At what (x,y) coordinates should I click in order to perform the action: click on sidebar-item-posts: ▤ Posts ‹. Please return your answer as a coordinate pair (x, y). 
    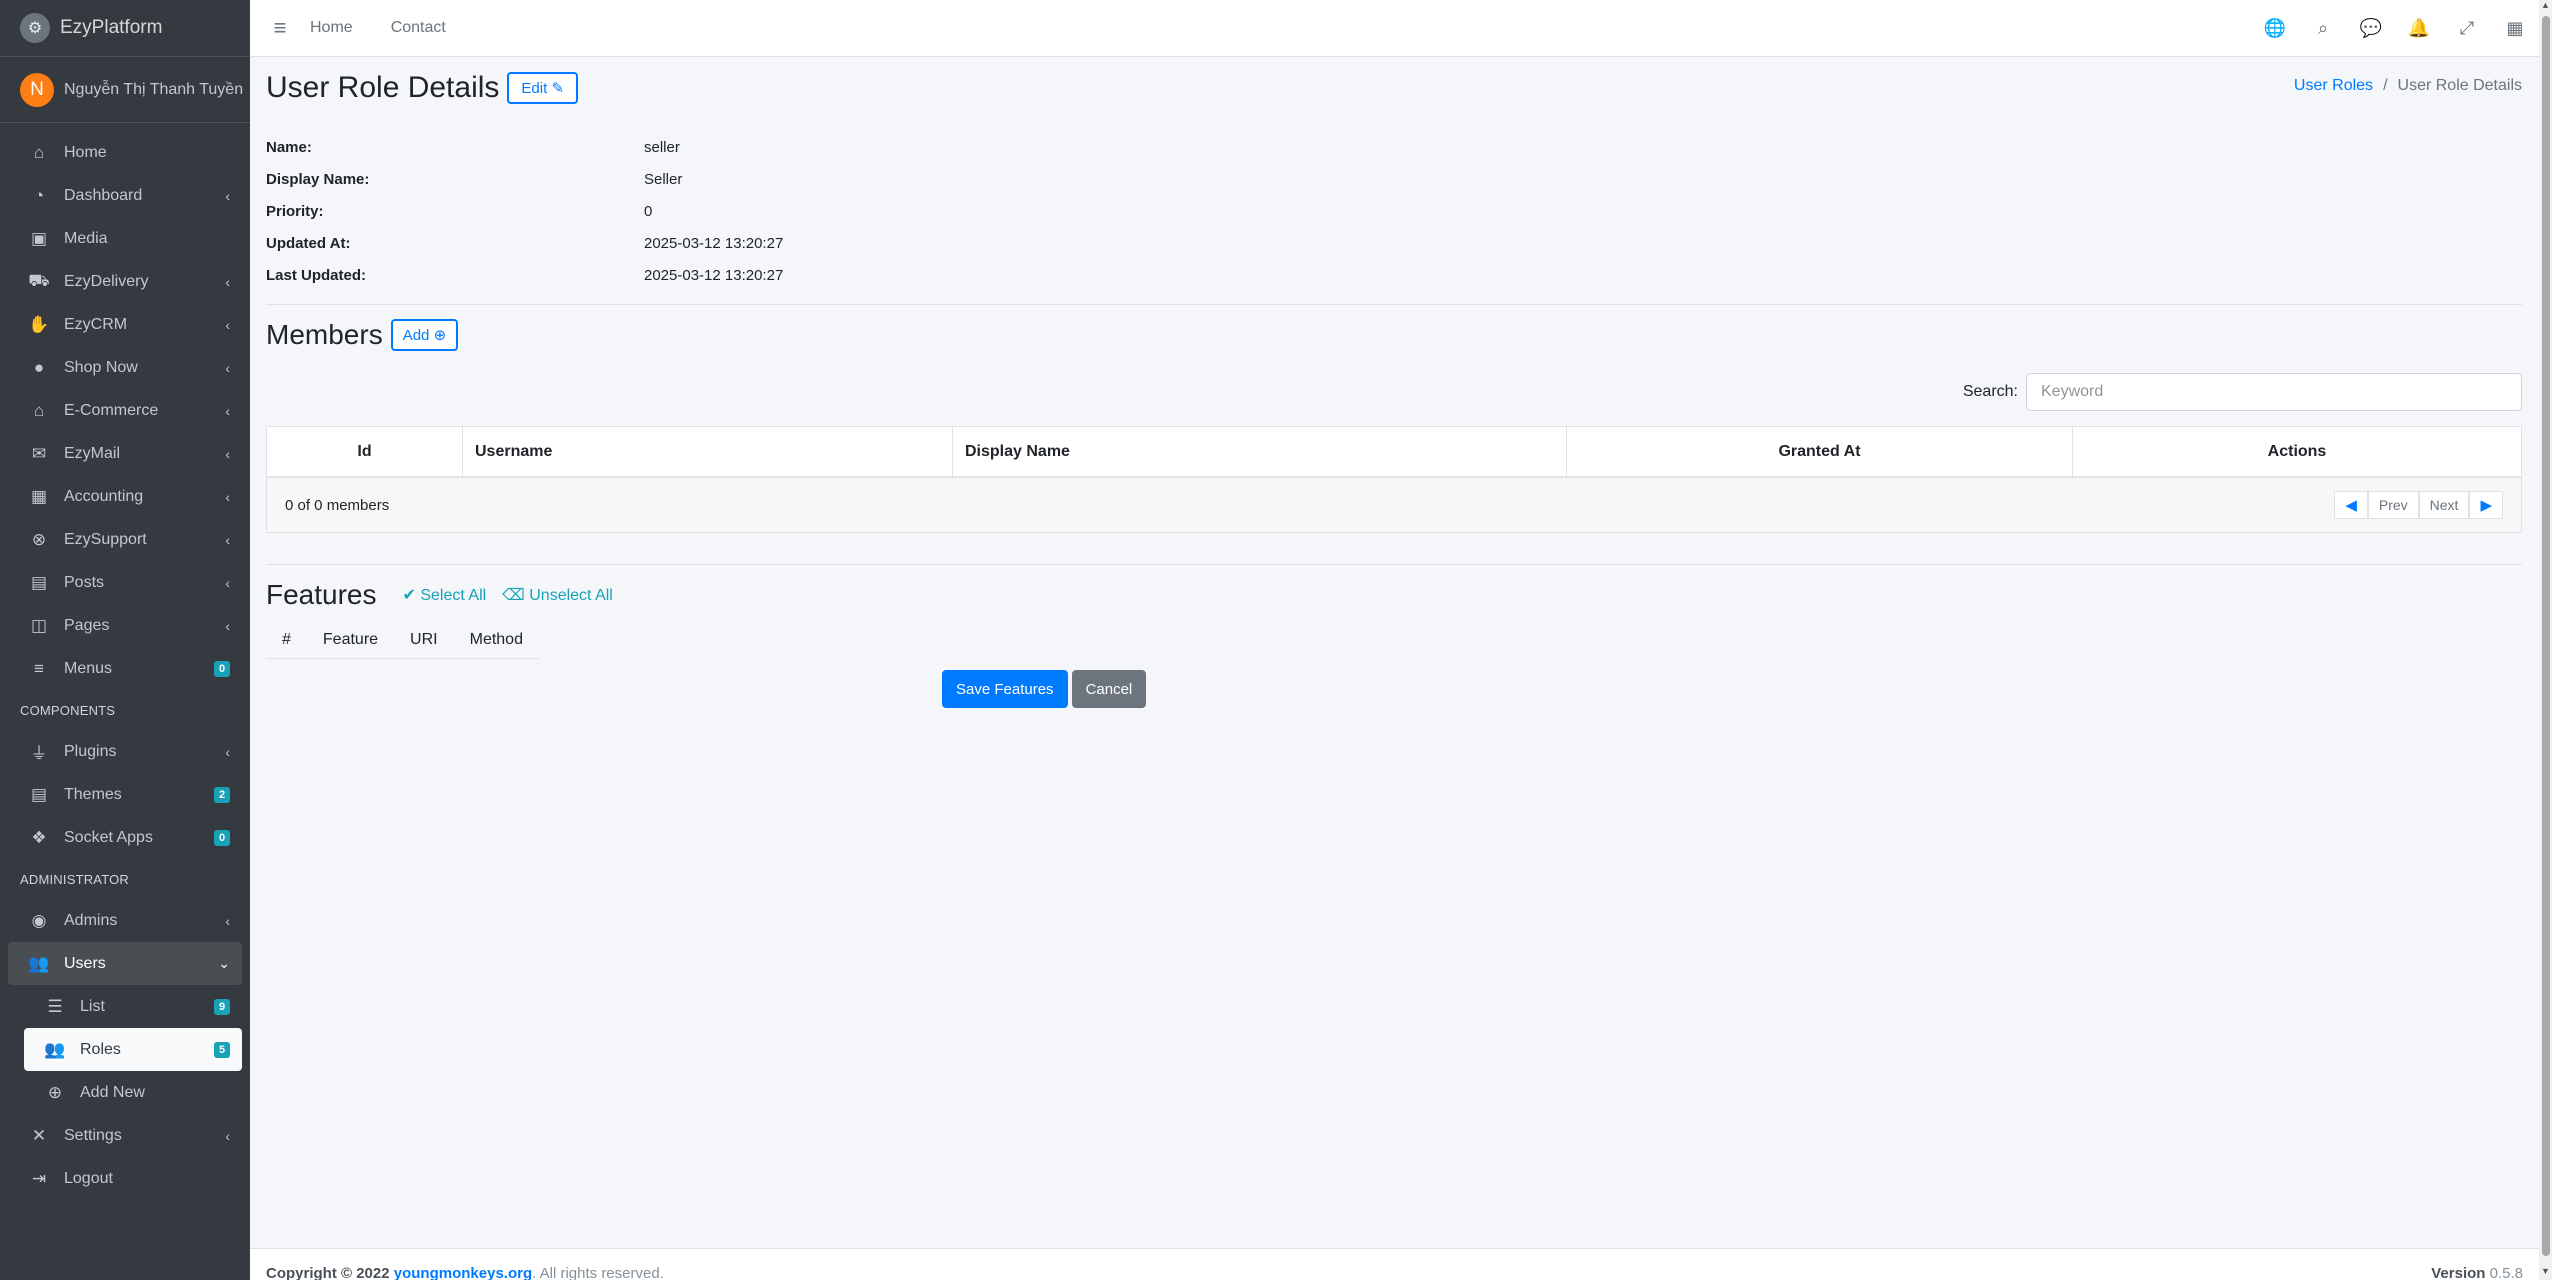
    Looking at the image, I should click on (125, 582).